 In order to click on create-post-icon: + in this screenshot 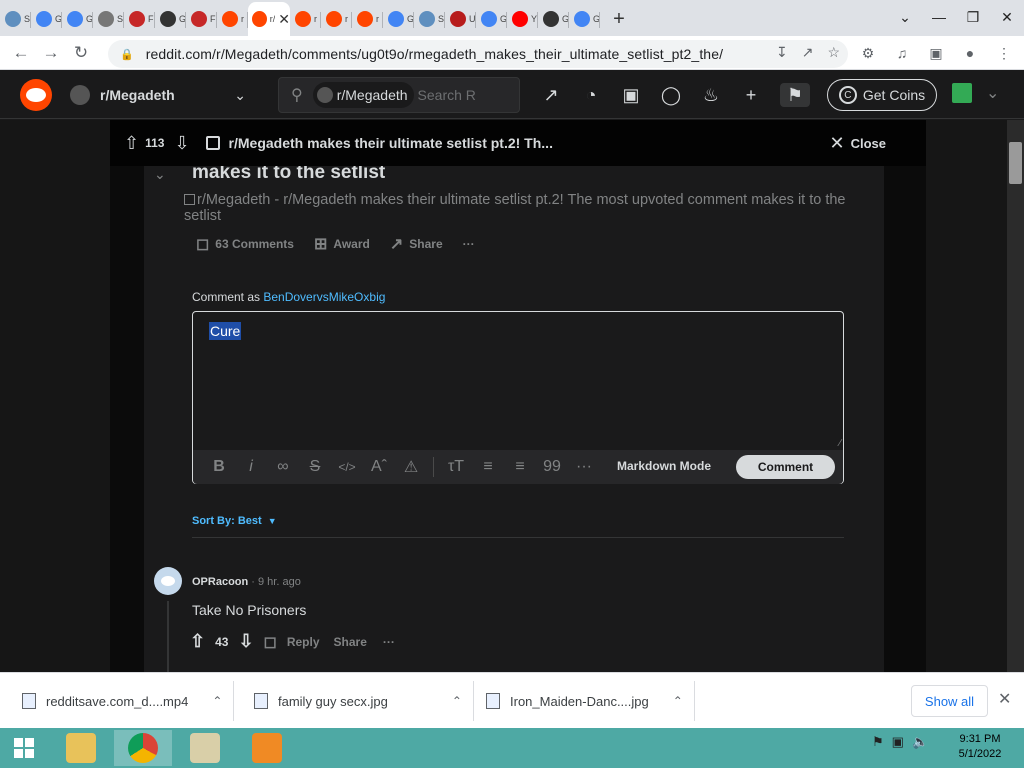, I will do `click(751, 95)`.